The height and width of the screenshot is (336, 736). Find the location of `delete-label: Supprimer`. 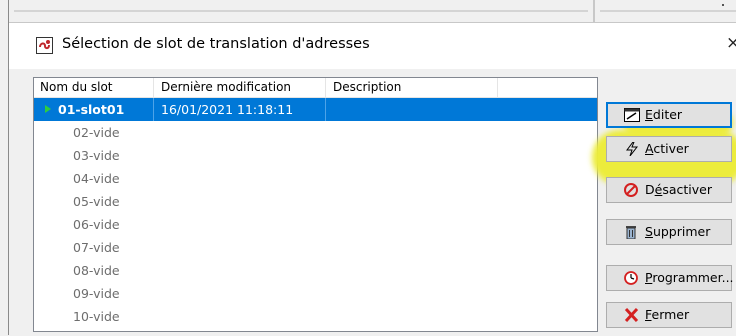

delete-label: Supprimer is located at coordinates (678, 231).